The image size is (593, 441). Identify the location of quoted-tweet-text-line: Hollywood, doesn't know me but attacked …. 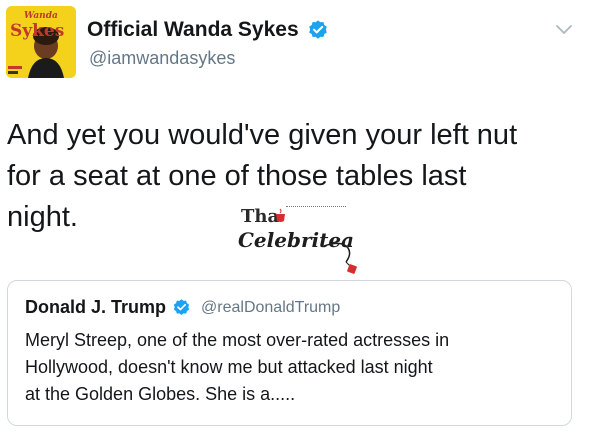
(229, 367).